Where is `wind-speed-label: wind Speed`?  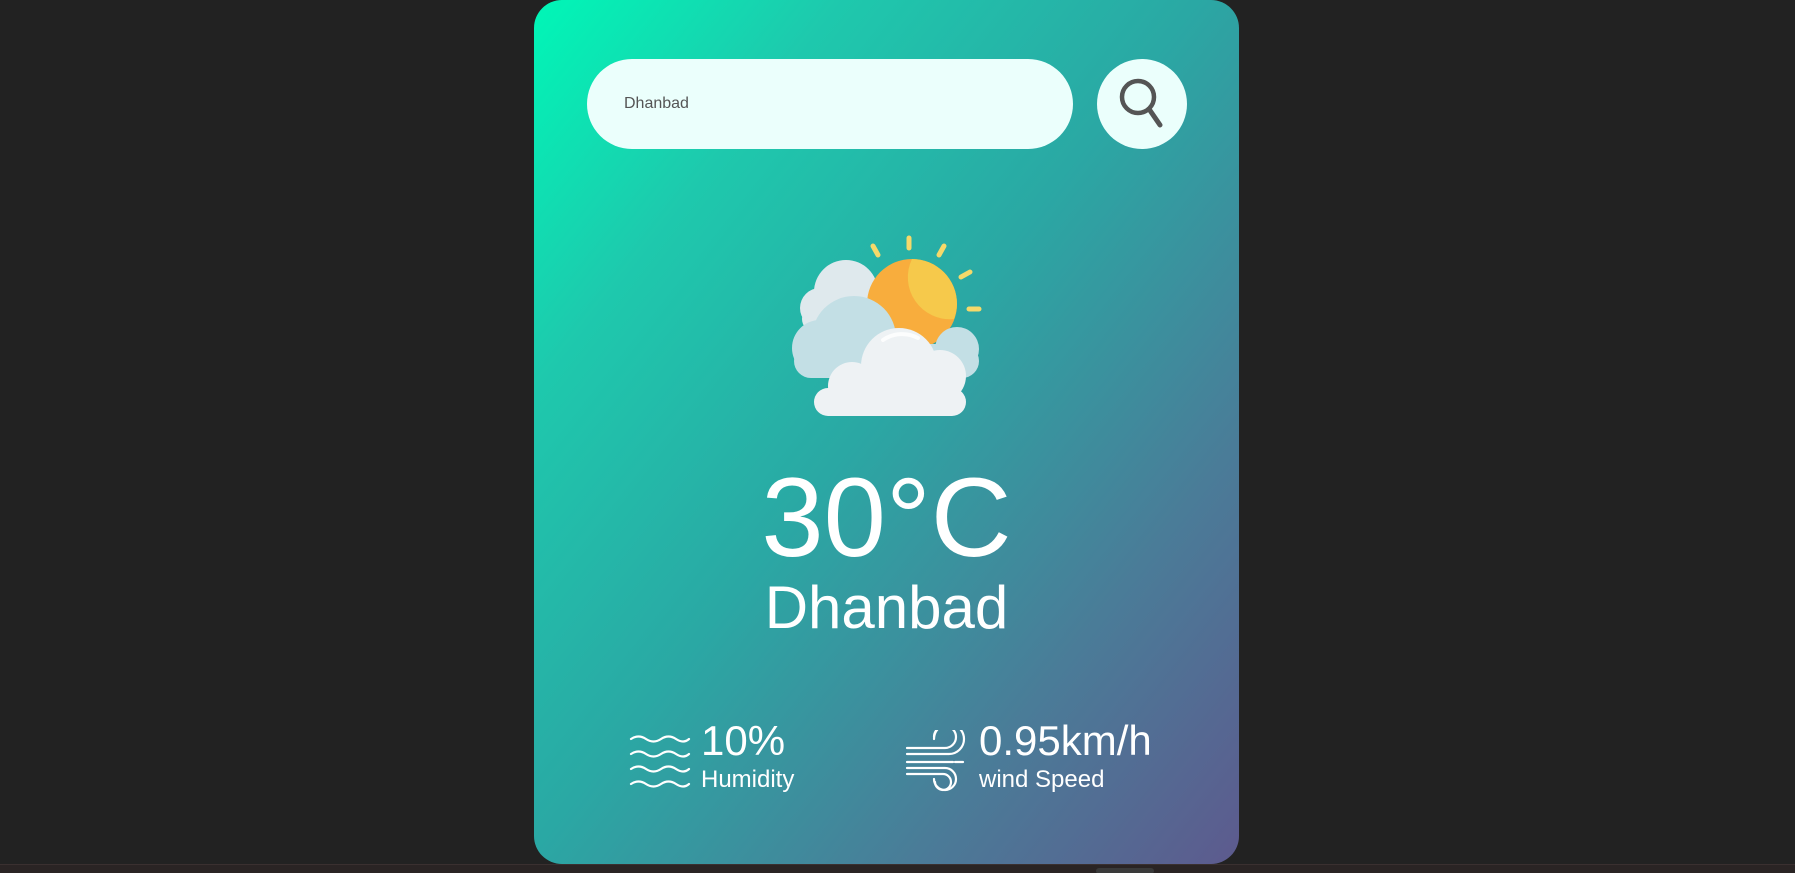
wind-speed-label: wind Speed is located at coordinates (1042, 779).